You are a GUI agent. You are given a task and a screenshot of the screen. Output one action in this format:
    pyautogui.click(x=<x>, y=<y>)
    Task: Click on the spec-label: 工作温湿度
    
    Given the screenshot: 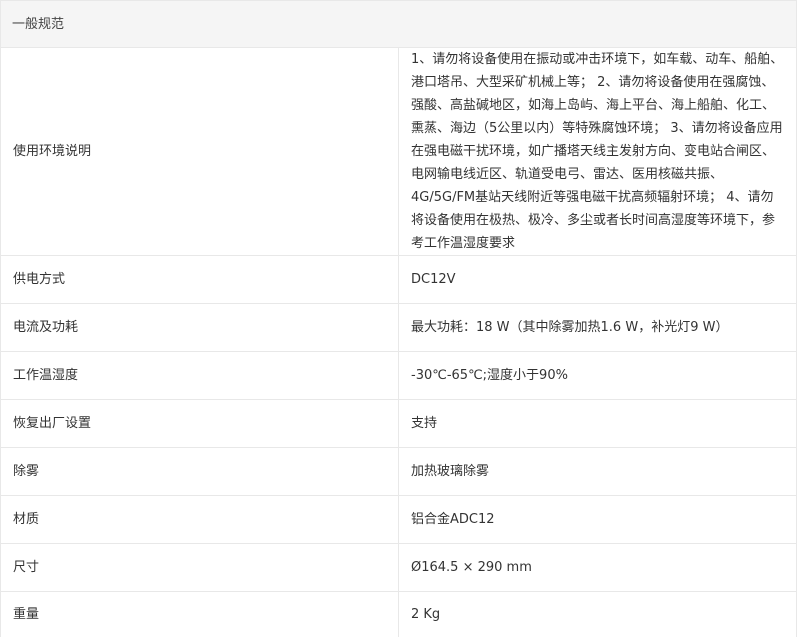 What is the action you would take?
    pyautogui.click(x=200, y=376)
    